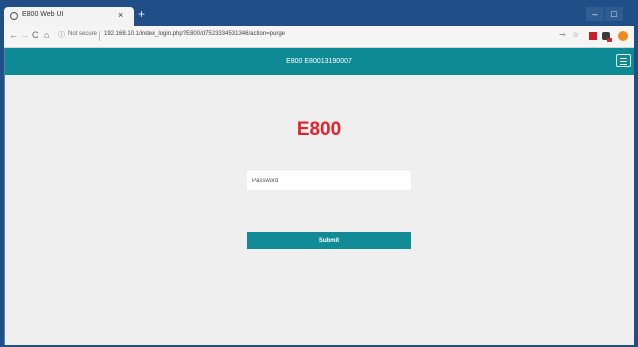  What do you see at coordinates (595, 14) in the screenshot?
I see `minimize-button: –` at bounding box center [595, 14].